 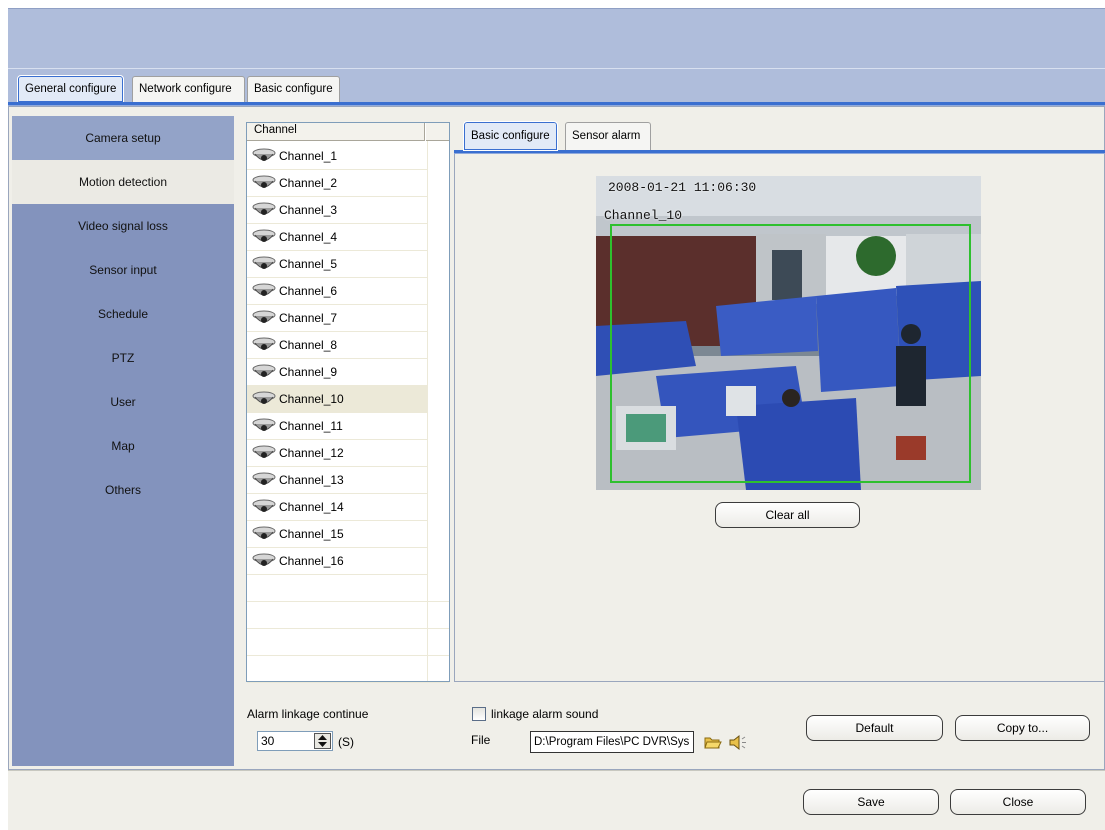 I want to click on channel-row: Channel_4, so click(x=337, y=237).